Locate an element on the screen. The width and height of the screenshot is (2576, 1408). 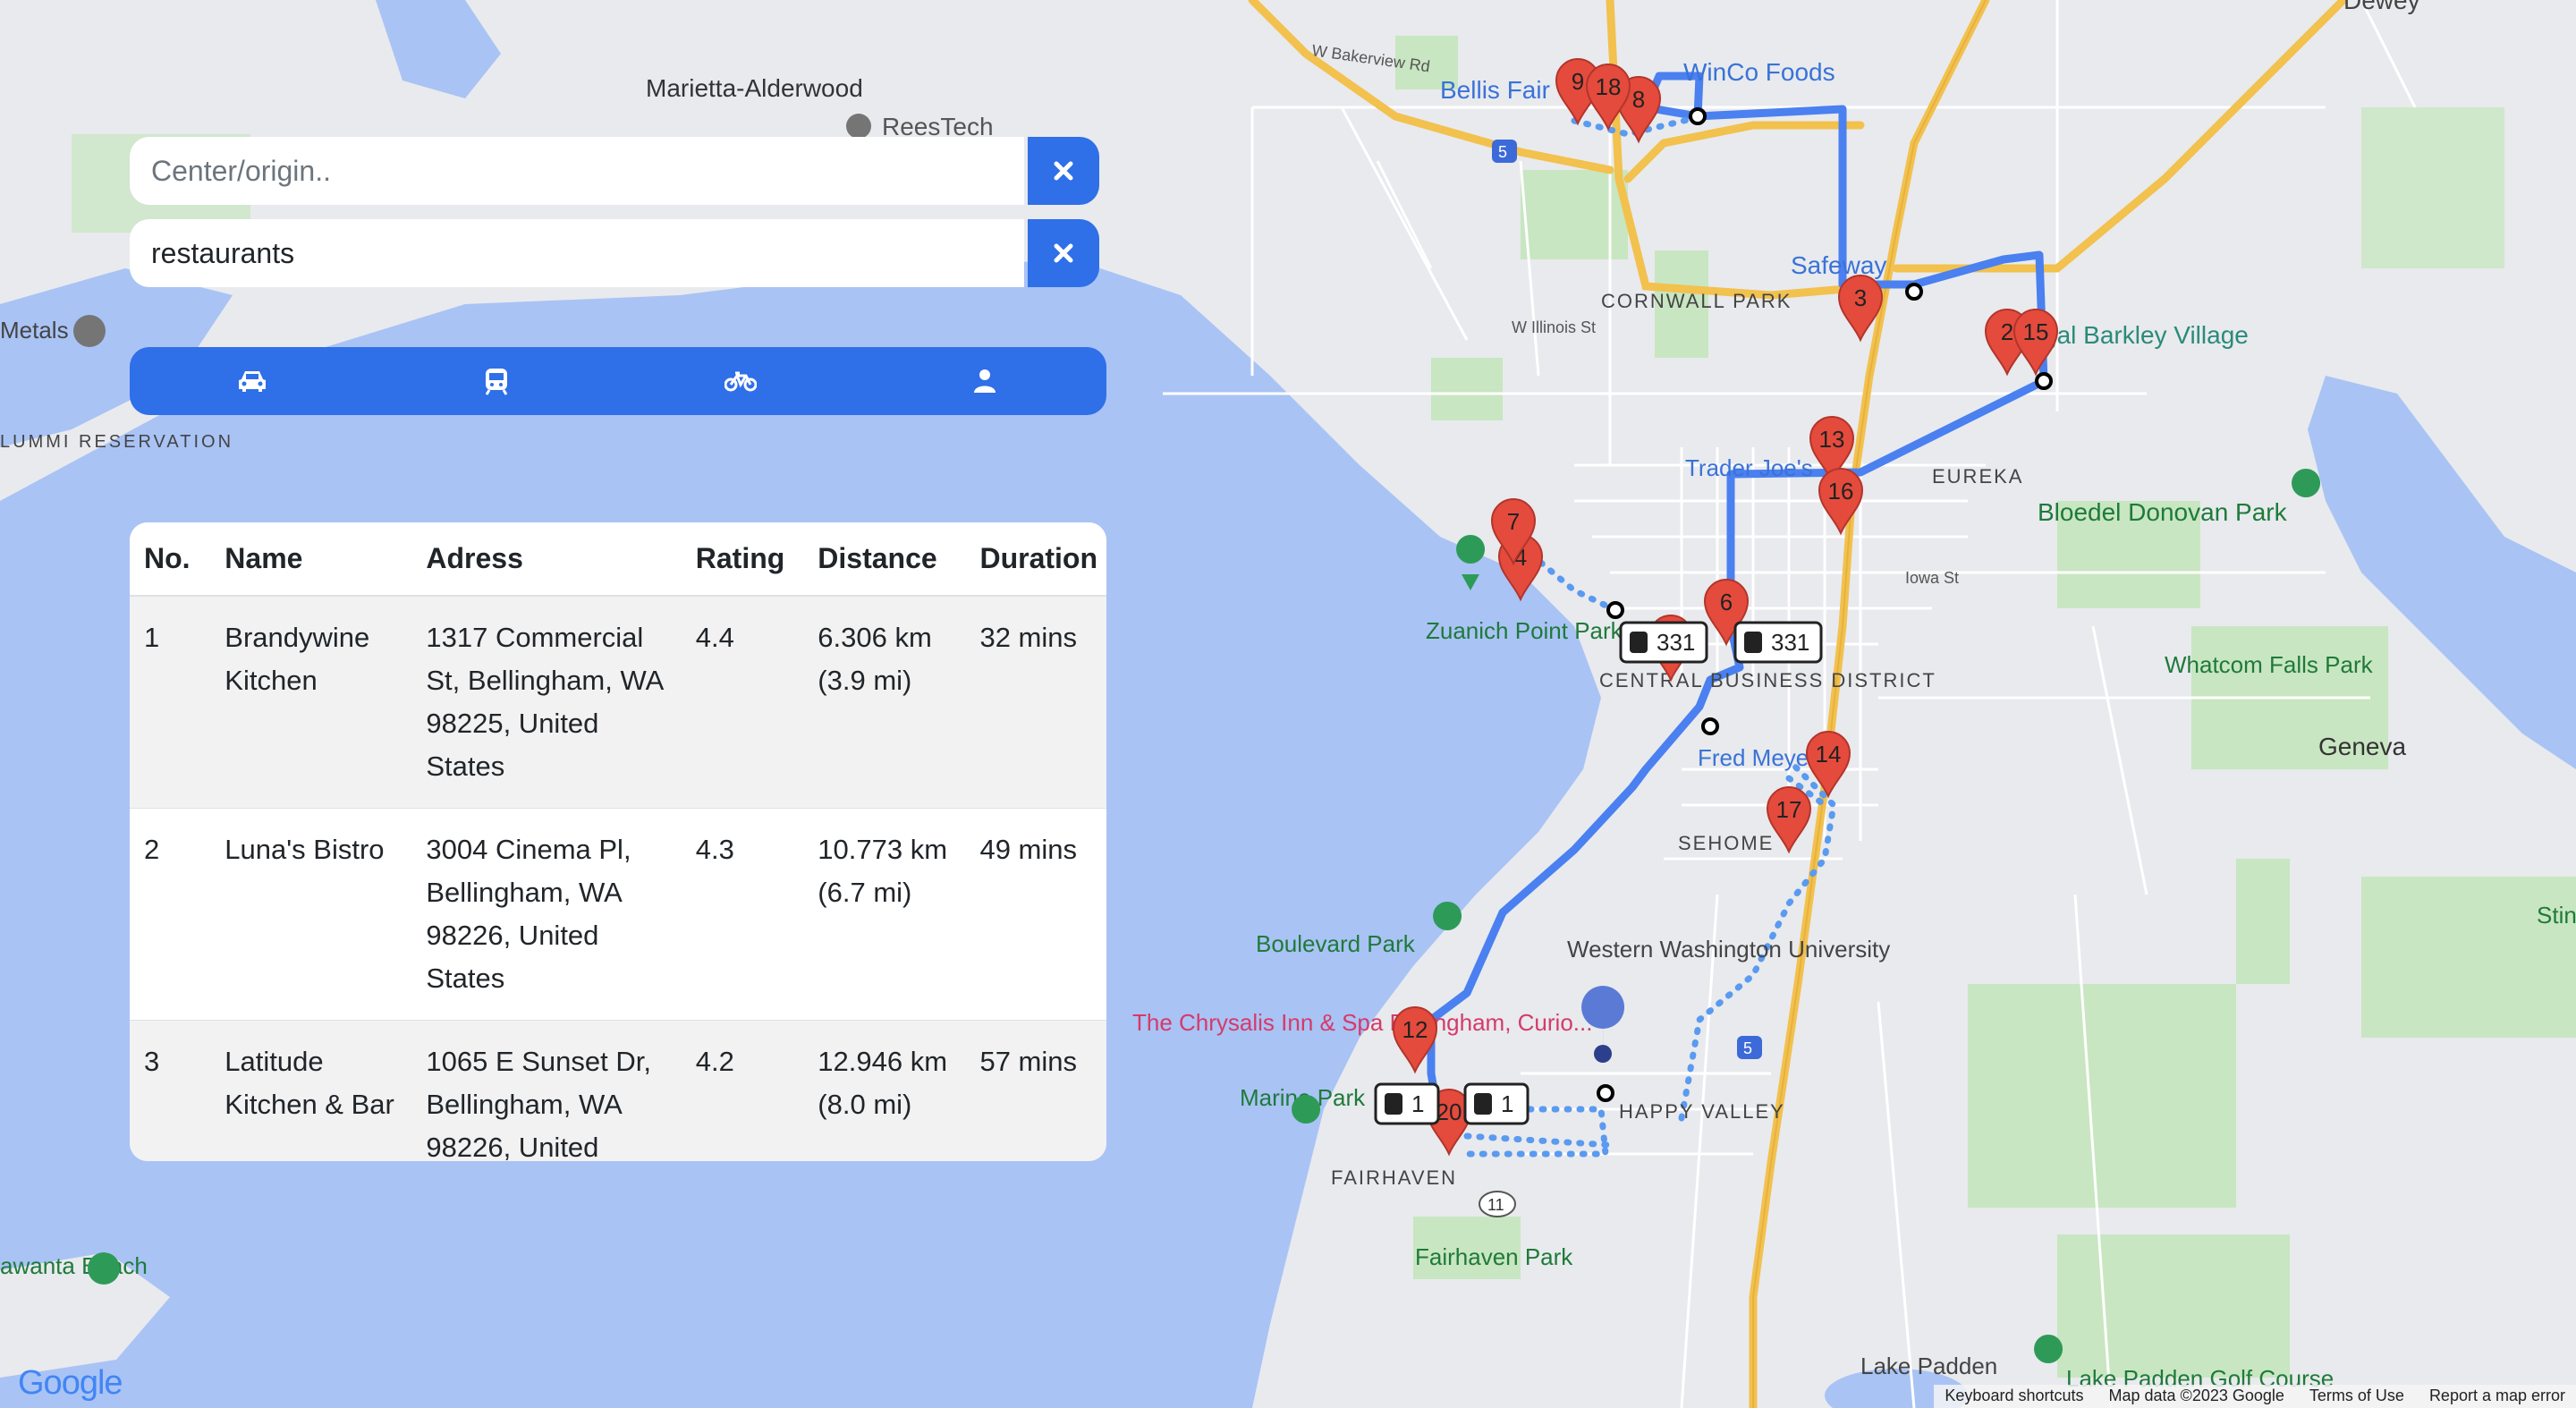
col-header-distance: Distance is located at coordinates (884, 559).